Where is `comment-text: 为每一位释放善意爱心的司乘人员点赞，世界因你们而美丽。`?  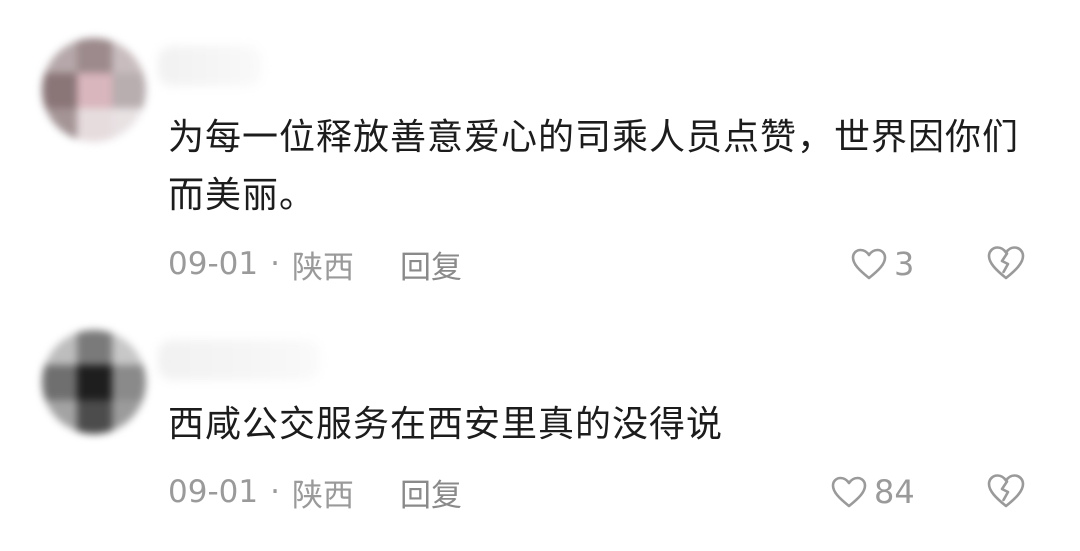
comment-text: 为每一位释放善意爱心的司乘人员点赞，世界因你们而美丽。 is located at coordinates (594, 166).